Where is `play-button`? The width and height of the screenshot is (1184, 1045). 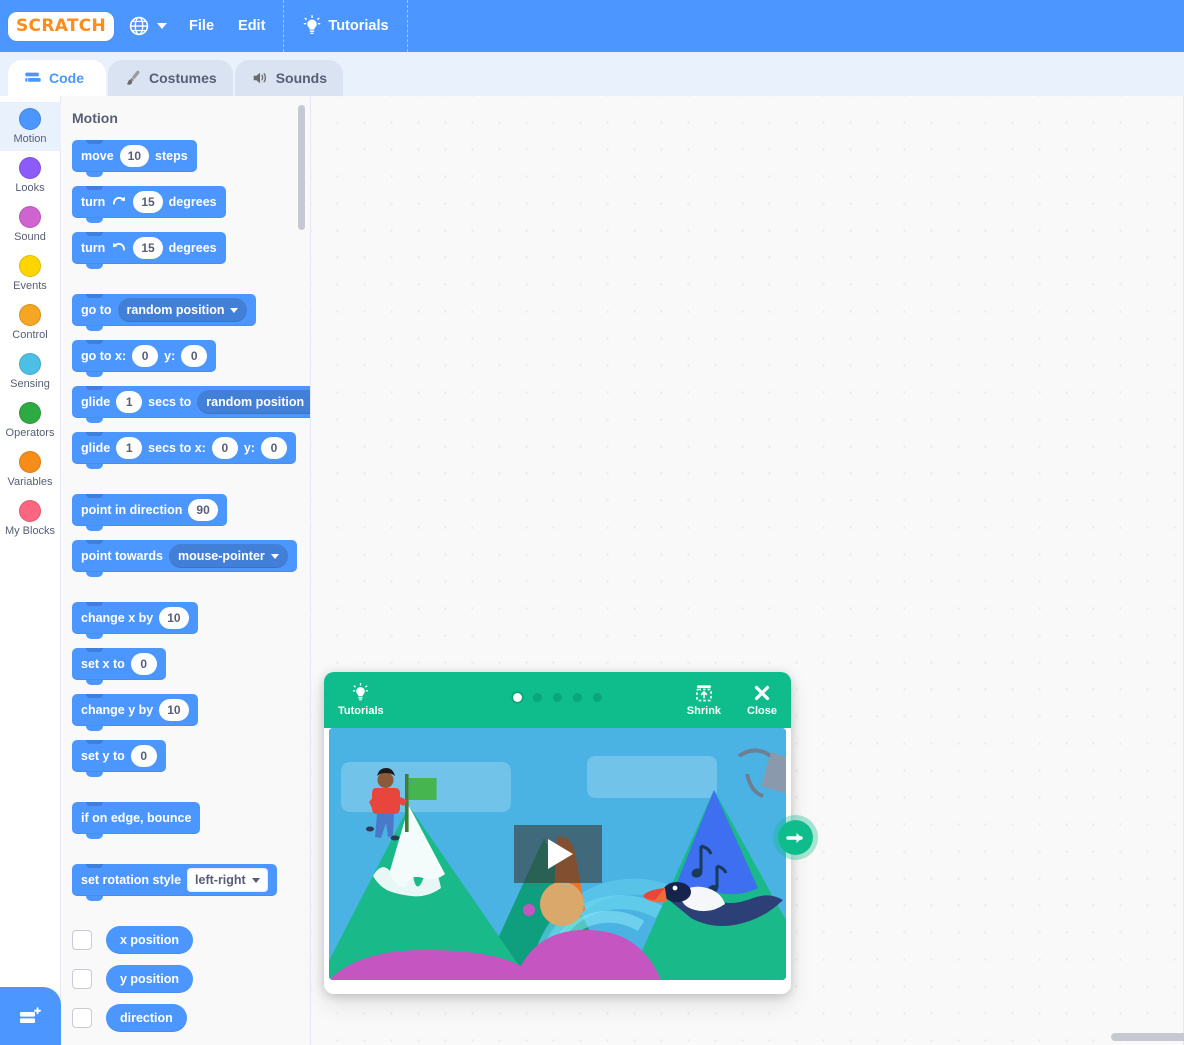 play-button is located at coordinates (557, 854).